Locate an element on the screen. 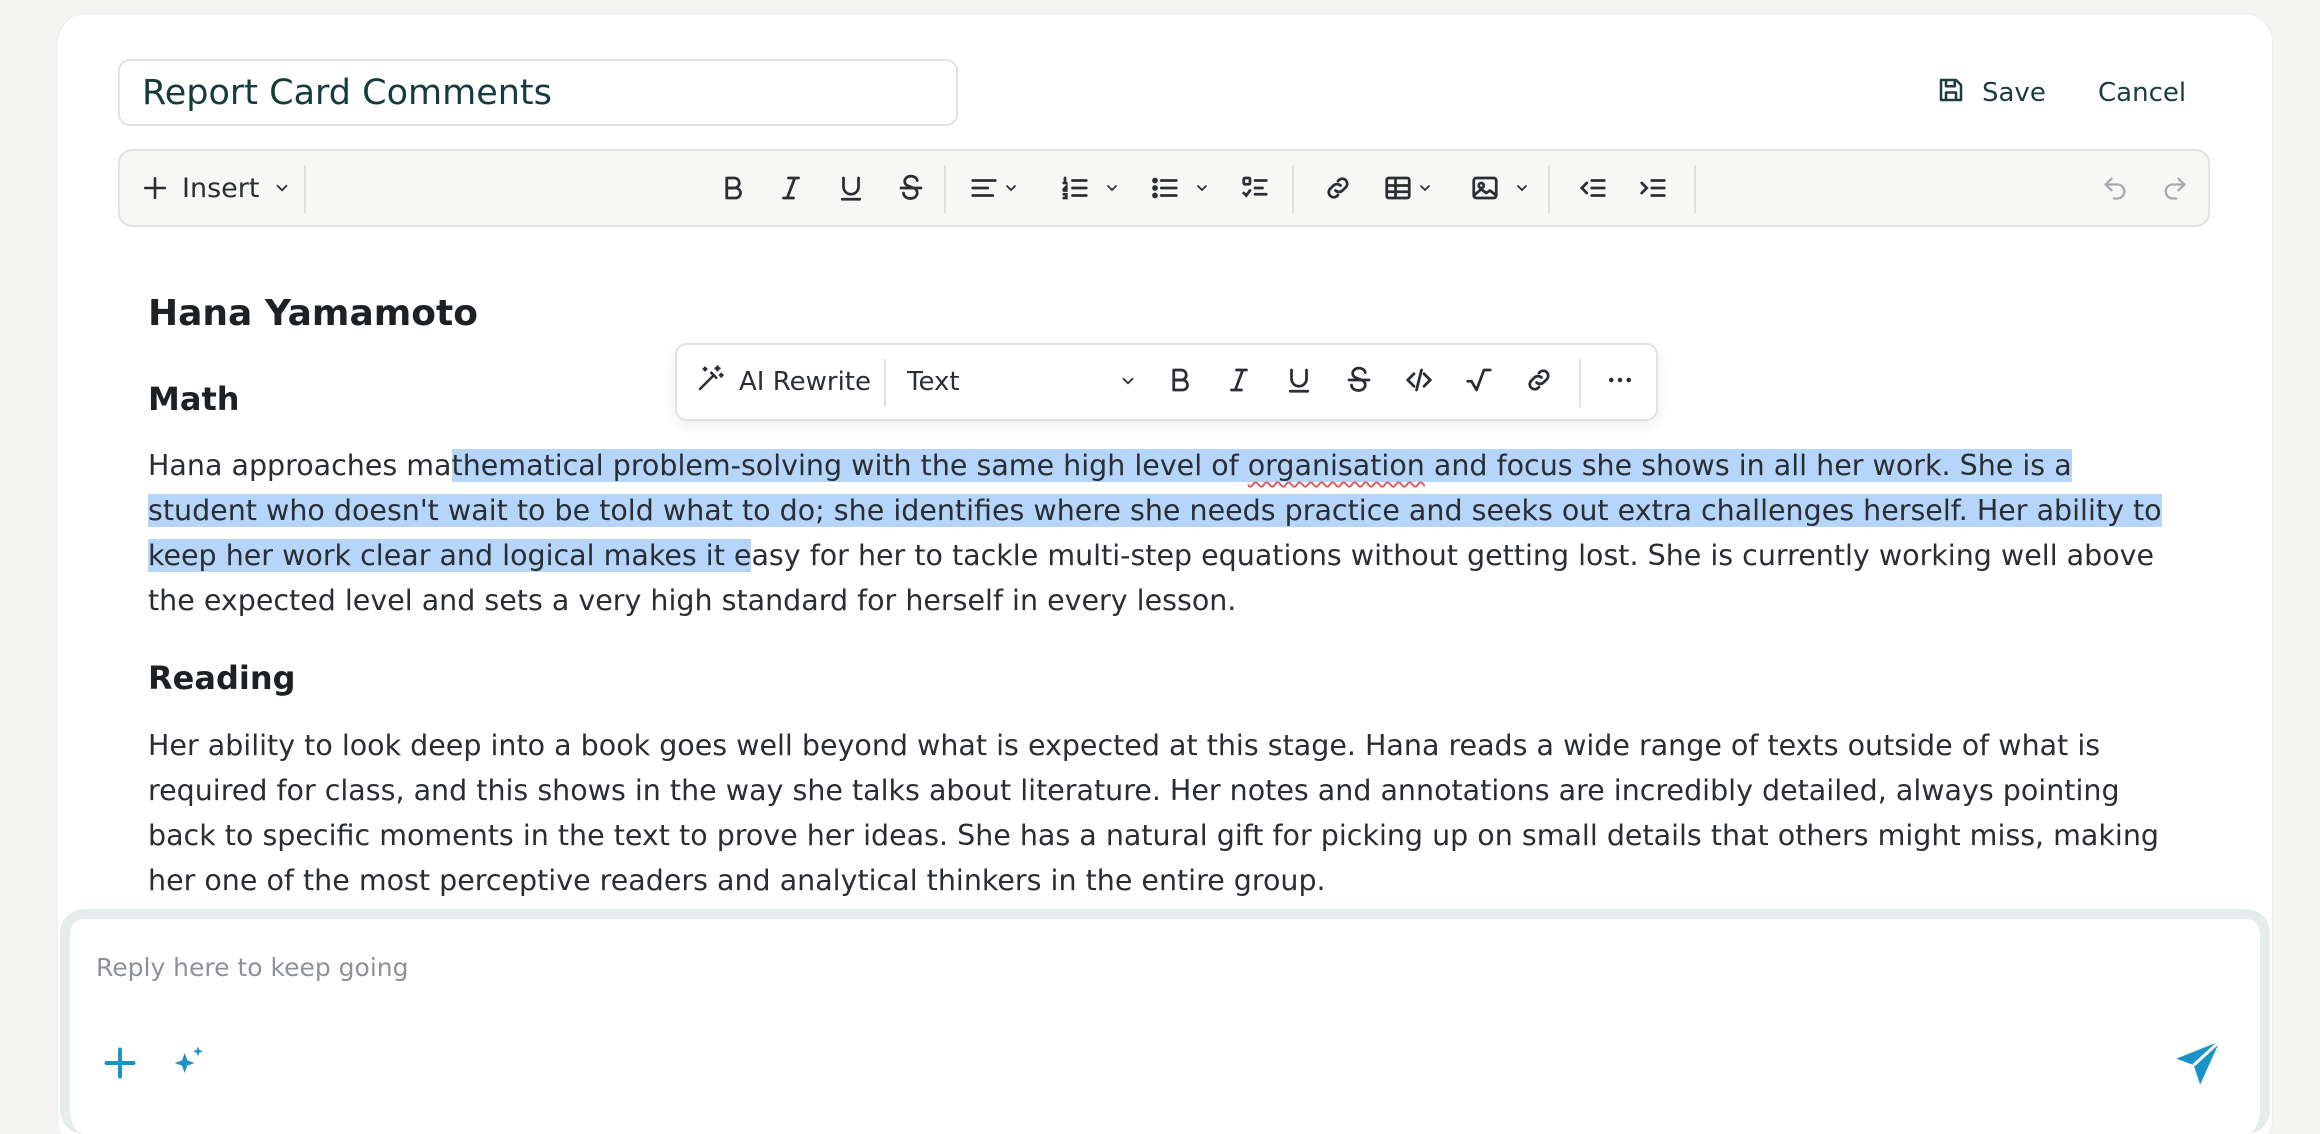 The width and height of the screenshot is (2320, 1134). add-attachment-button is located at coordinates (120, 1065).